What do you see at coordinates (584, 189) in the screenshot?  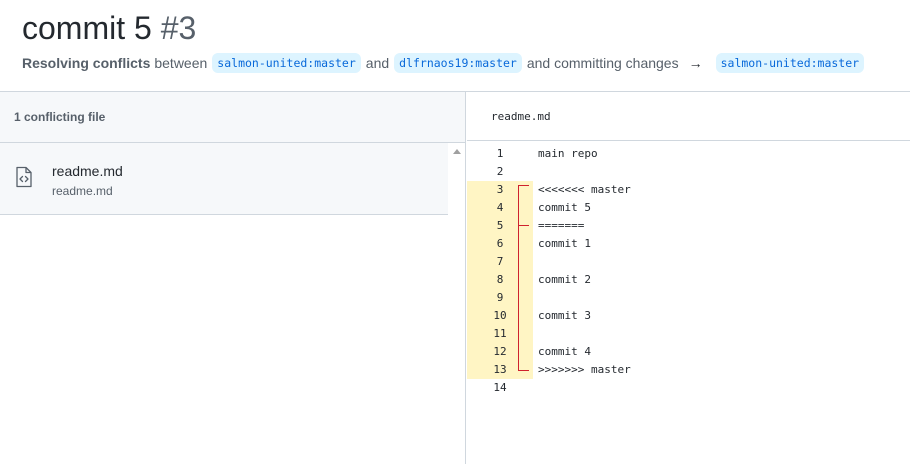 I see `line-text: <<<<<<< master` at bounding box center [584, 189].